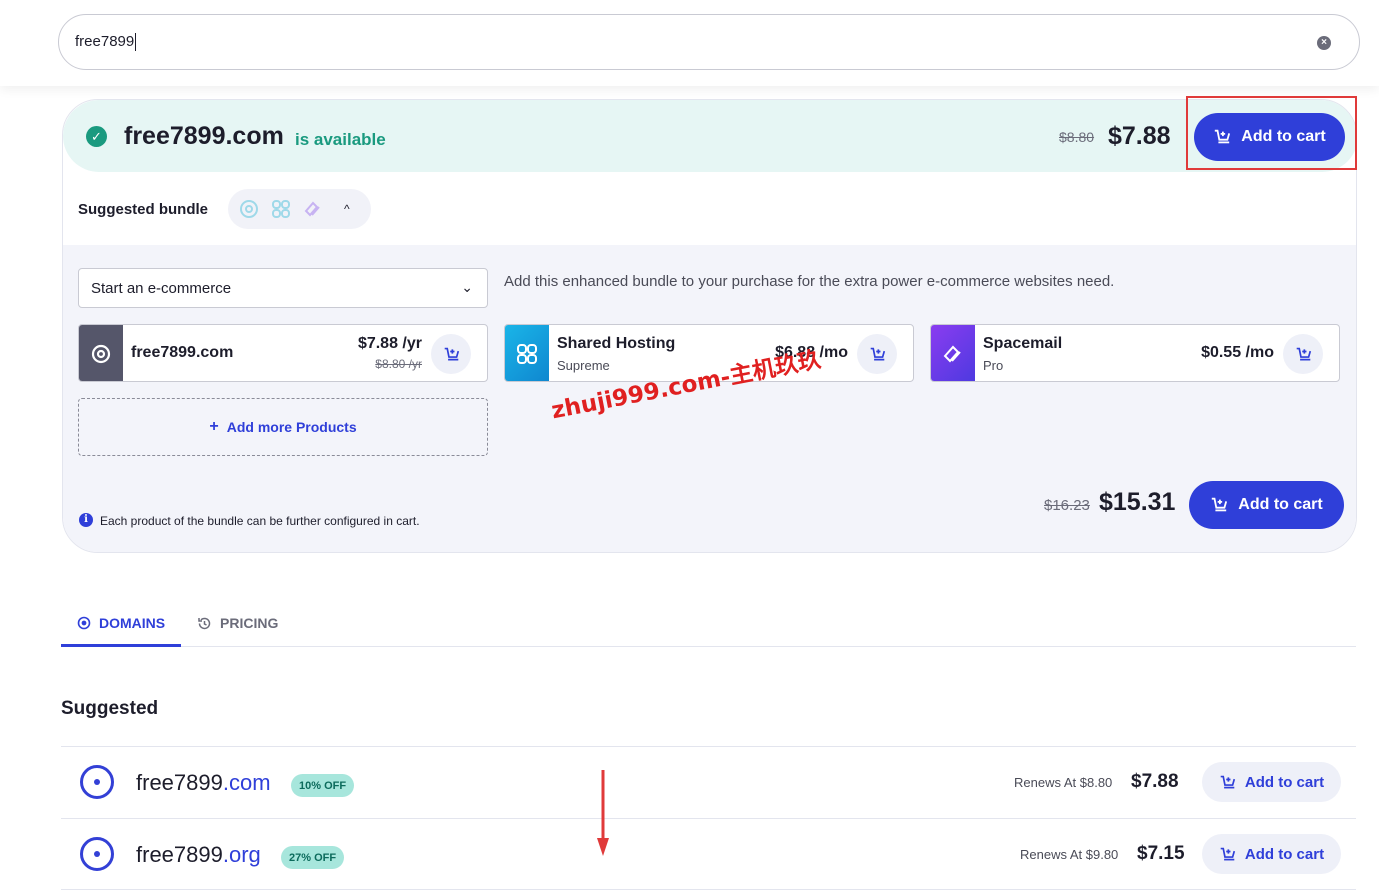  Describe the element at coordinates (249, 623) in the screenshot. I see `tab-label: PRICING` at that location.